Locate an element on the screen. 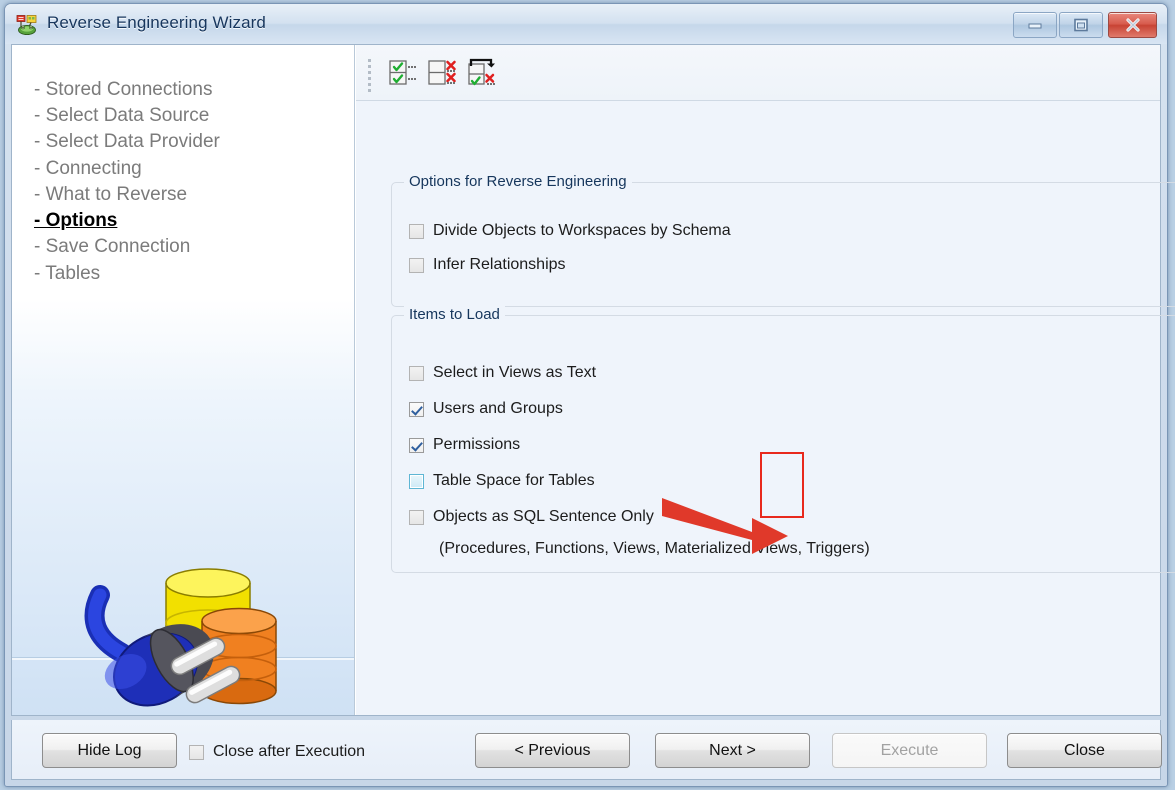 The width and height of the screenshot is (1175, 790). users-and-groups-checkbox is located at coordinates (416, 409).